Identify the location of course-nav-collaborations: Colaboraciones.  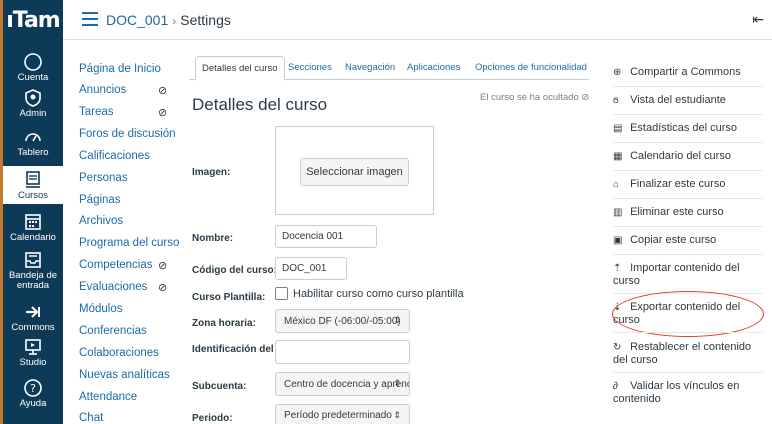
(119, 353).